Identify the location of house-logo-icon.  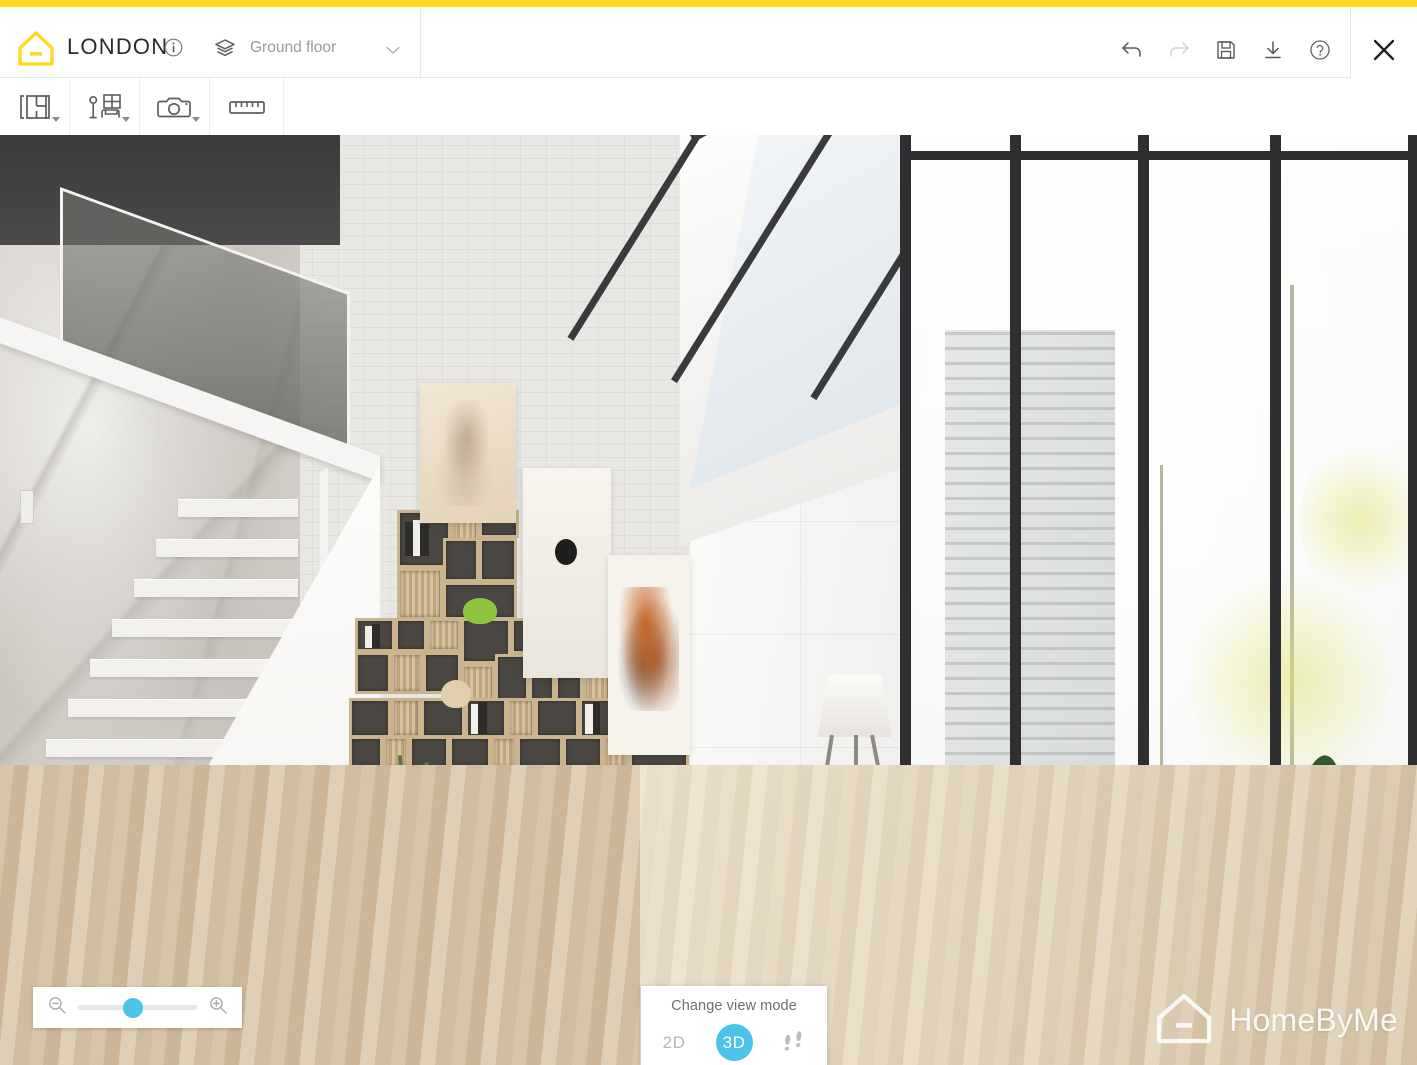
(36, 48).